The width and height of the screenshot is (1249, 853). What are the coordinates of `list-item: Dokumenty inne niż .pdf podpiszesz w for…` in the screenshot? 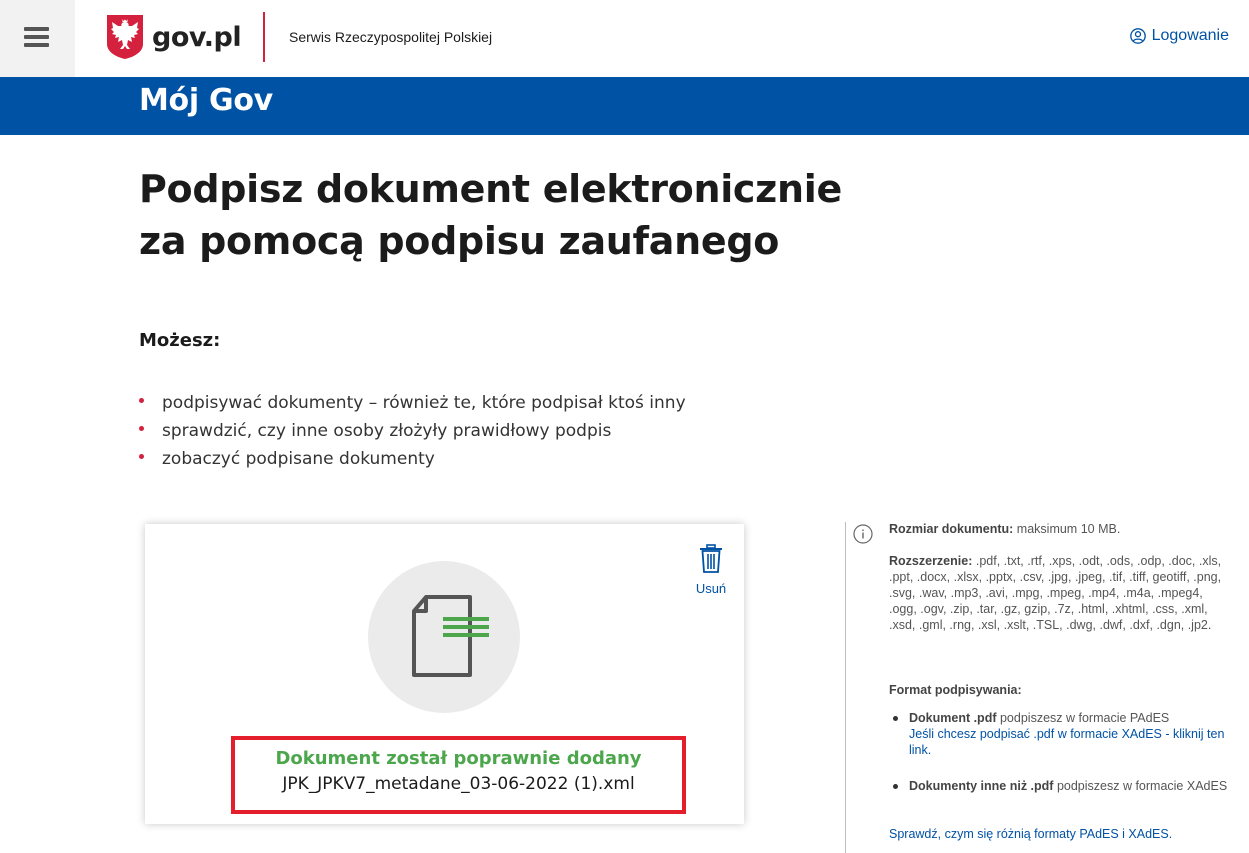 It's located at (1059, 786).